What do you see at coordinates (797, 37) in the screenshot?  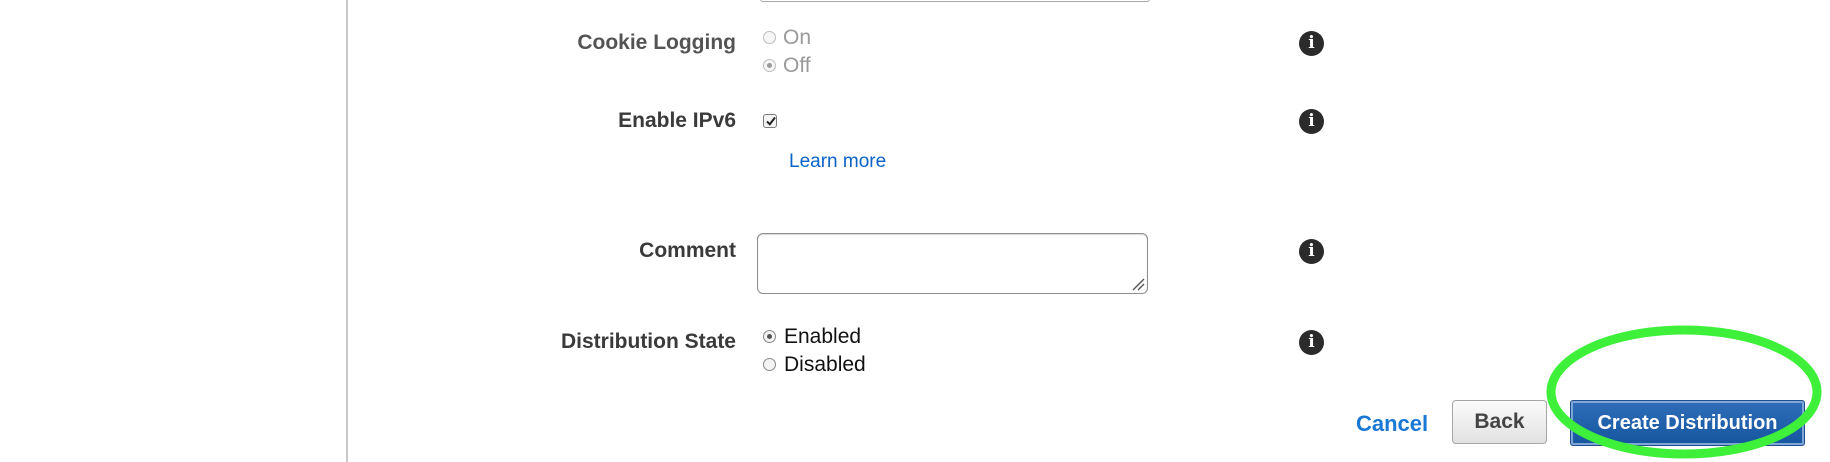 I see `cookie-logging-on-label: On` at bounding box center [797, 37].